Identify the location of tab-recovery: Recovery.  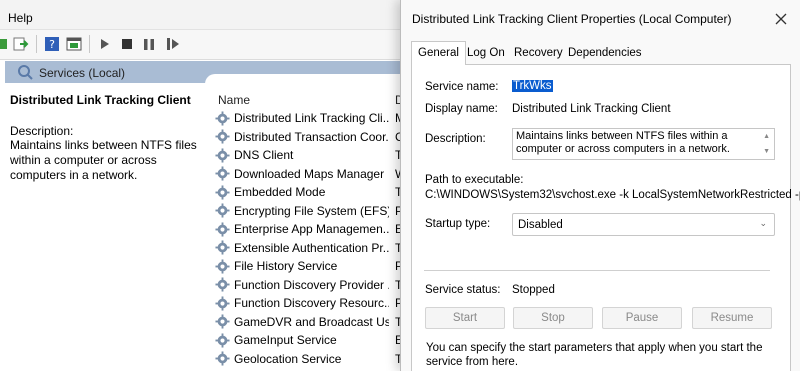
(538, 53).